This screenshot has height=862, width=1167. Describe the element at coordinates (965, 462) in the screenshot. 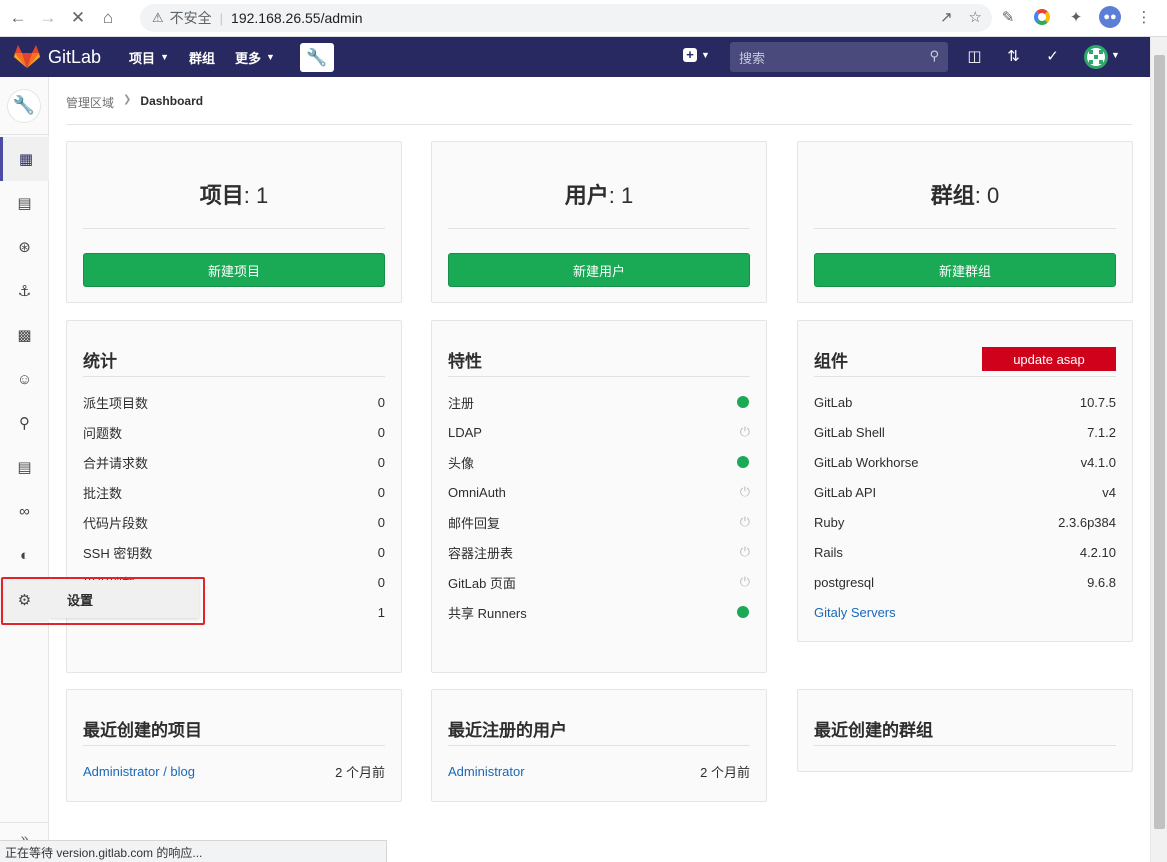

I see `component-row: GitLab Workhorse v4.1.0` at that location.